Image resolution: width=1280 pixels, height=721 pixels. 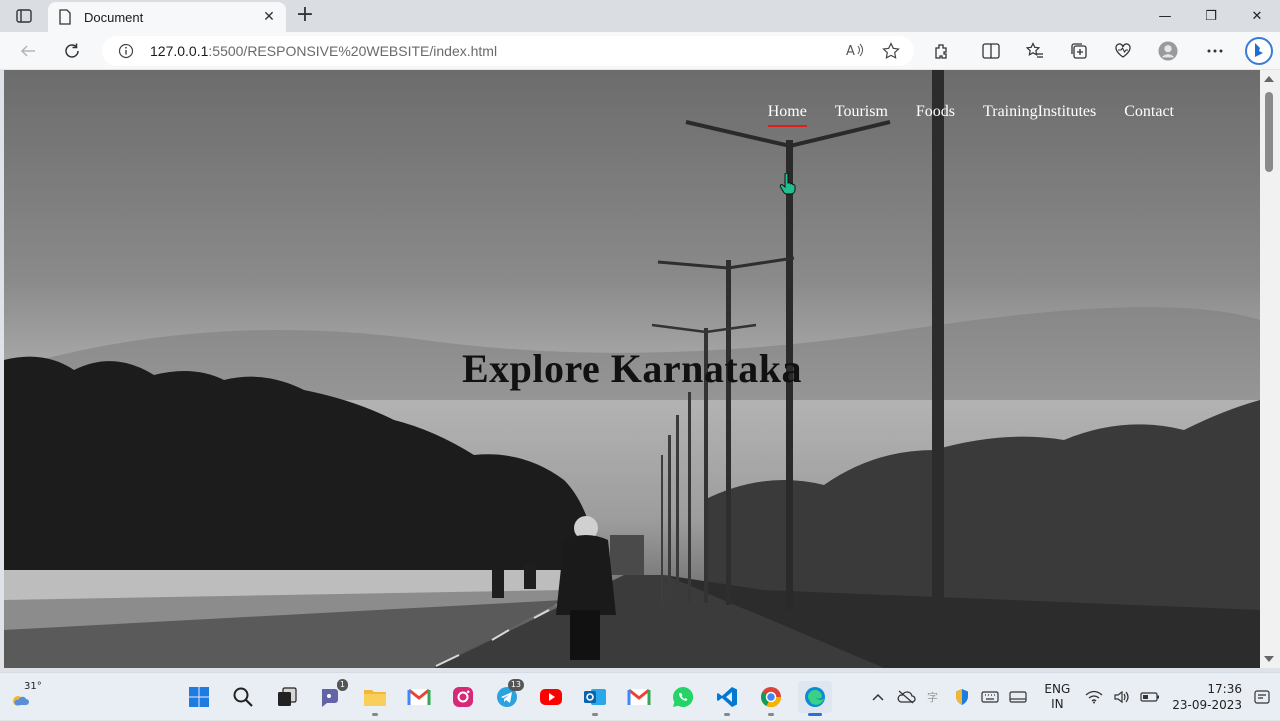 I want to click on hero-title: Explore Karnataka, so click(x=631, y=368).